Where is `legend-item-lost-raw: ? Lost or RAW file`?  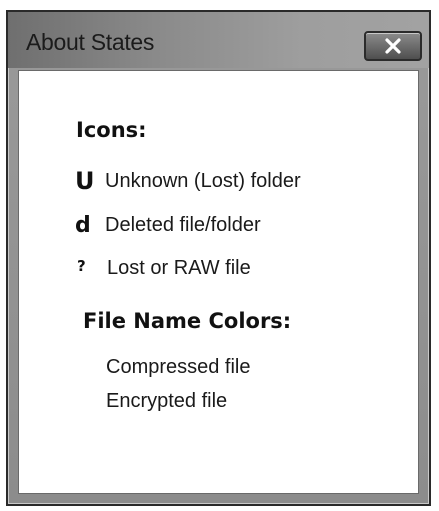 legend-item-lost-raw: ? Lost or RAW file is located at coordinates (163, 268).